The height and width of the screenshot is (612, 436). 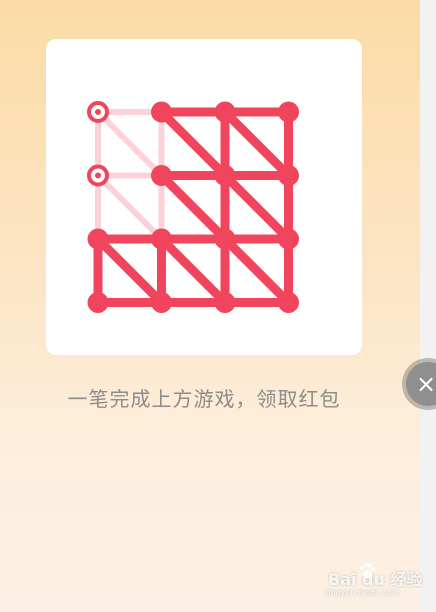 I want to click on instruction-text: 一笔完成上方游戏，领取红包, so click(x=204, y=399).